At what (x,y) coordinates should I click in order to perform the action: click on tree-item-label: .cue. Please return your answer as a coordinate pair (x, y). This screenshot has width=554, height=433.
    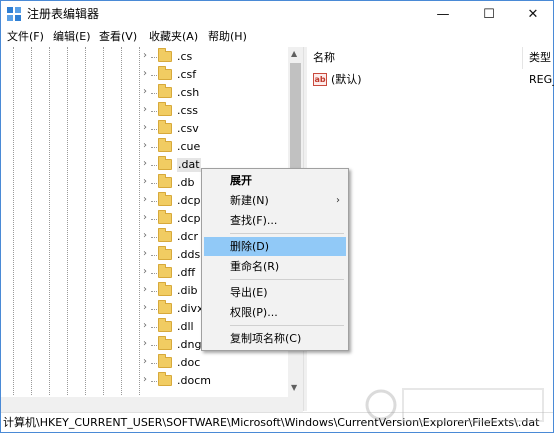
    Looking at the image, I should click on (189, 146).